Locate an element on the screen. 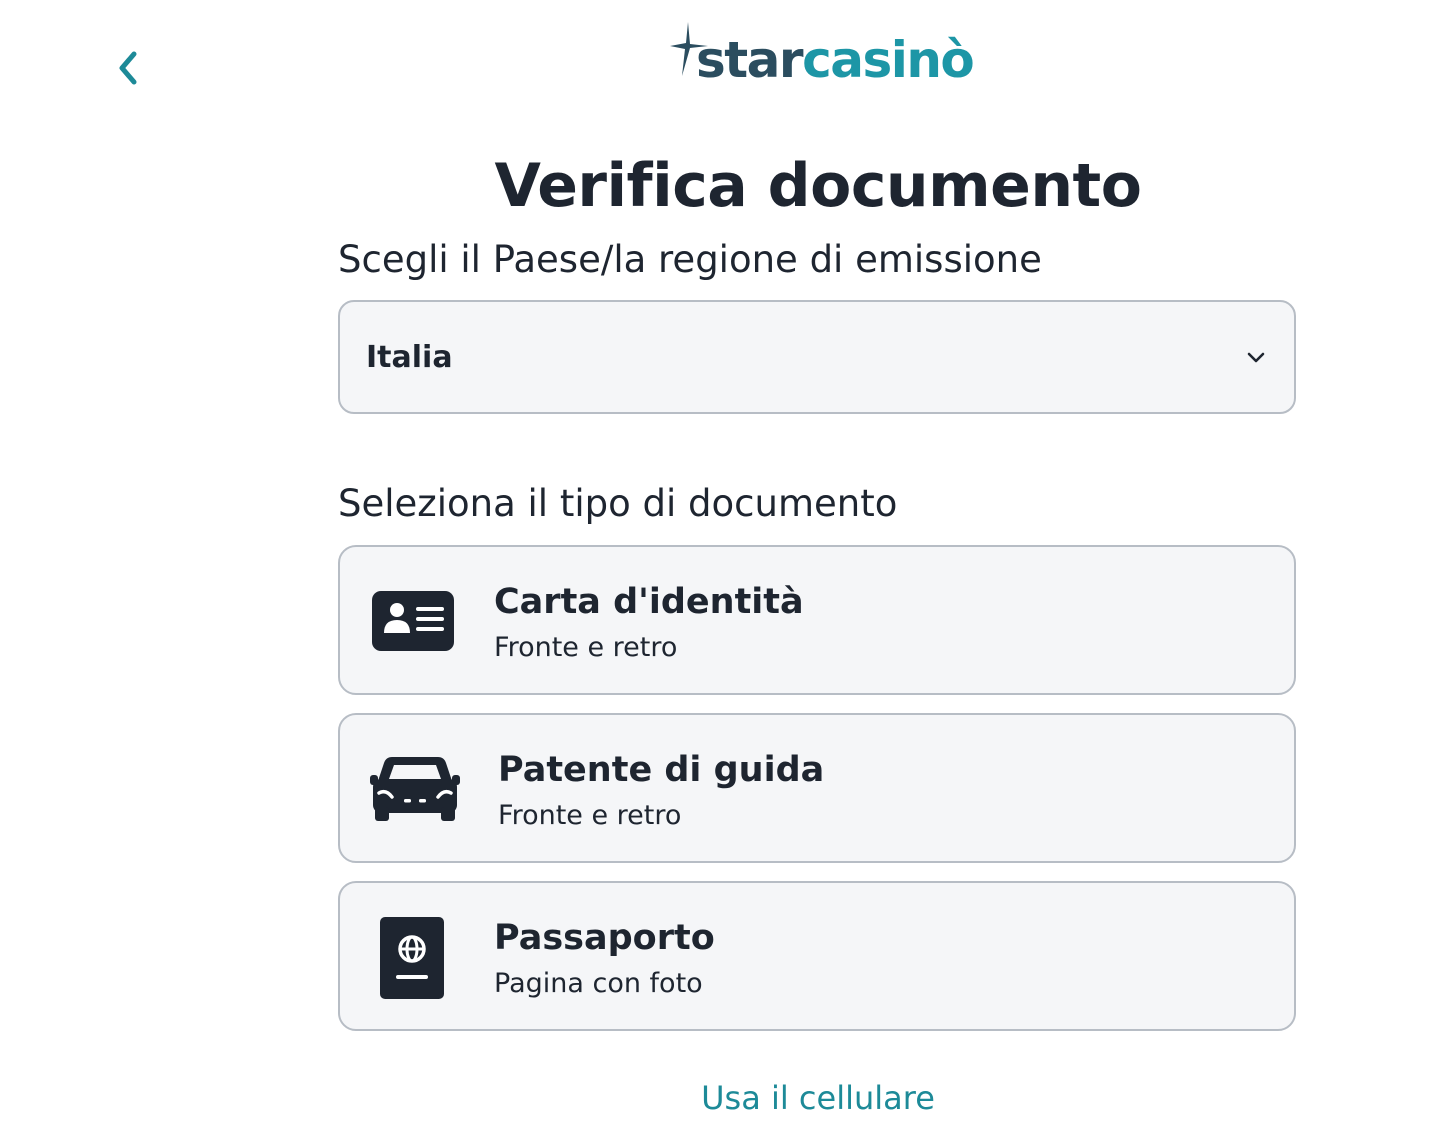  document-option-title: Patente di guida is located at coordinates (661, 770).